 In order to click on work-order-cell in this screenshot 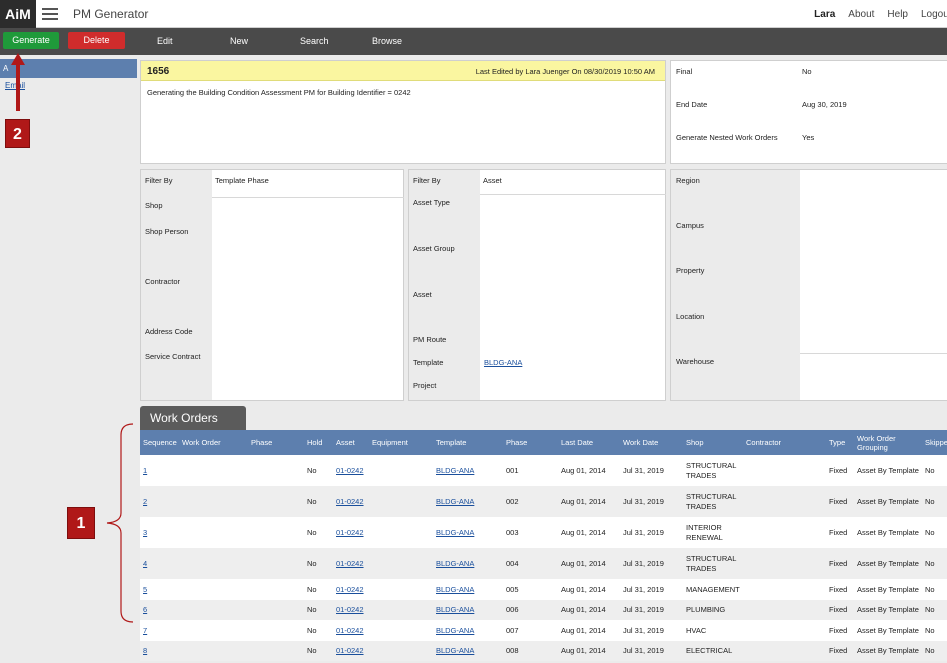, I will do `click(213, 501)`.